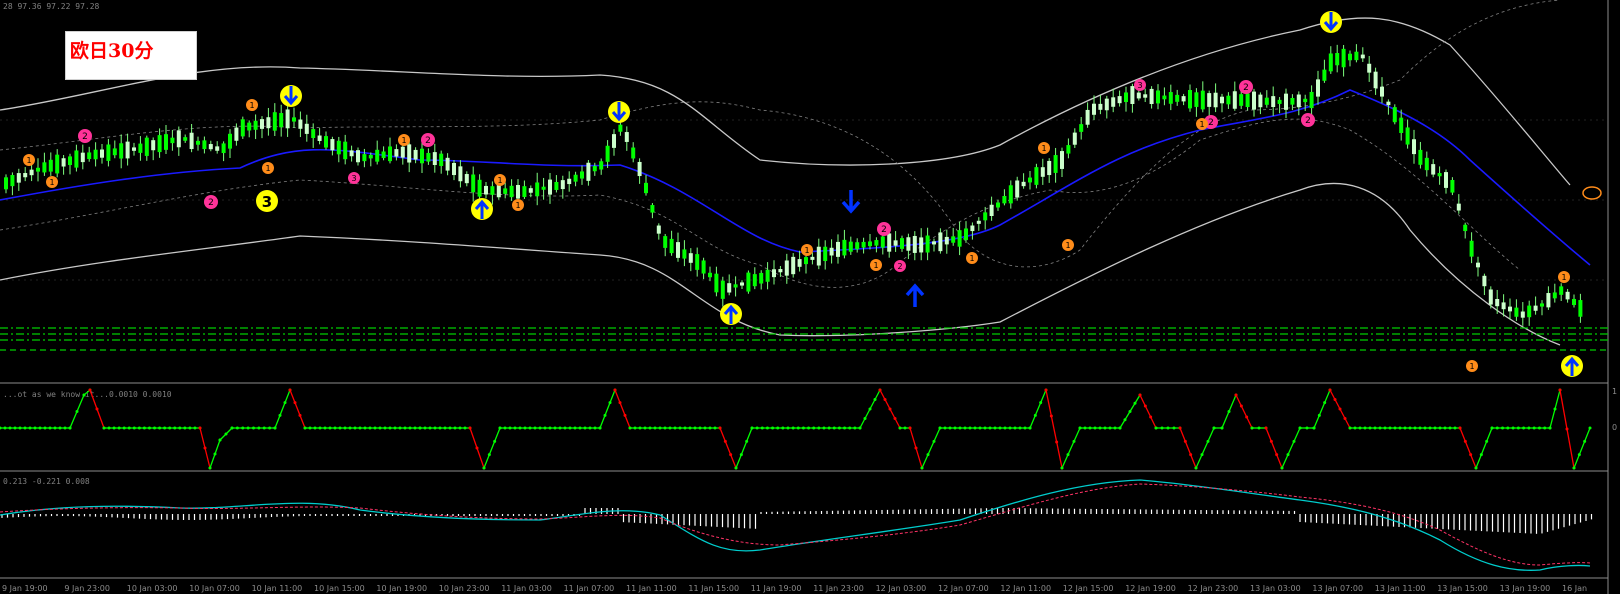 Image resolution: width=1620 pixels, height=594 pixels. Describe the element at coordinates (25, 588) in the screenshot. I see `time-axis-label: 9 Jan 19:00` at that location.